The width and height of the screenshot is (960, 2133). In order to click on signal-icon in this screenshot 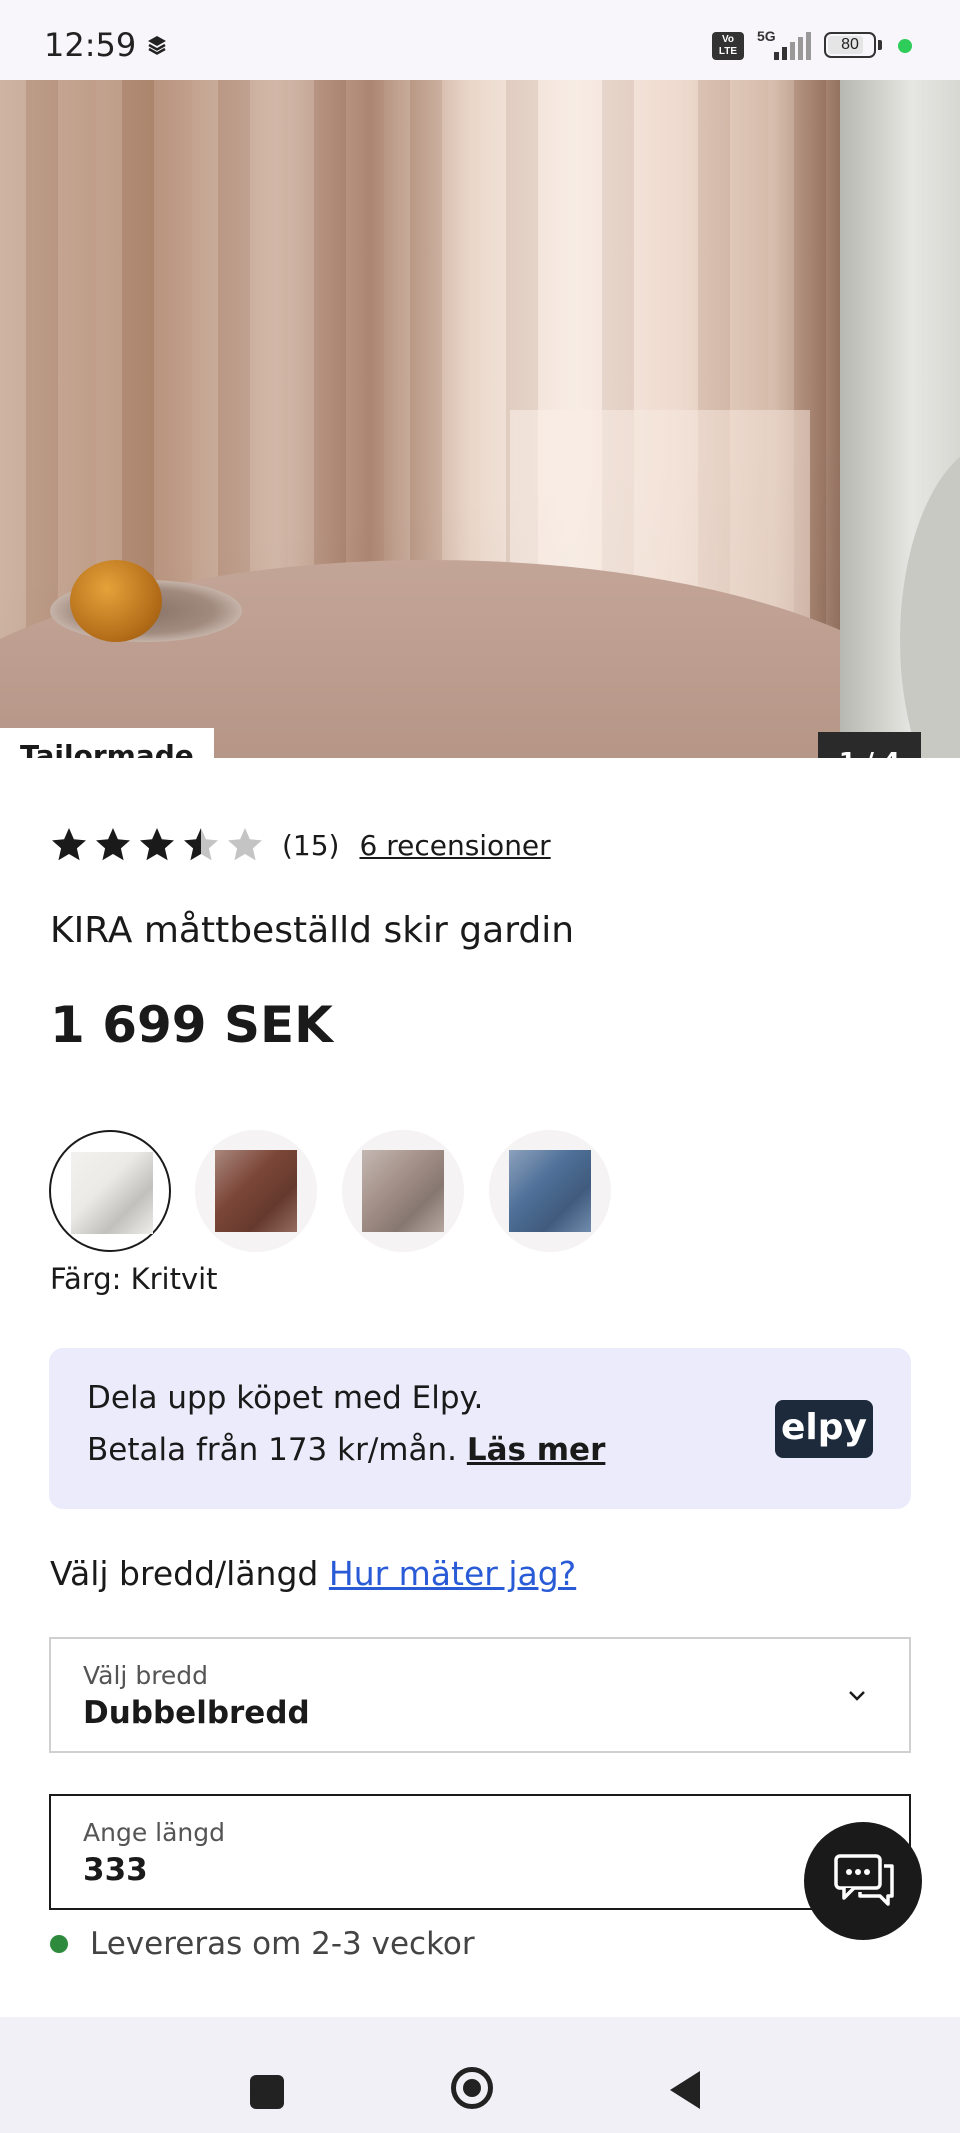, I will do `click(792, 46)`.